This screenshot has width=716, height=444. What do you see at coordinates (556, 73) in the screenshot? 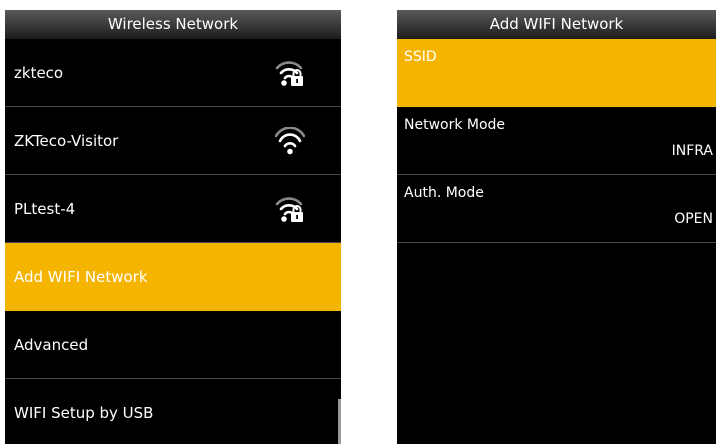
I see `ssid-field: SSID` at bounding box center [556, 73].